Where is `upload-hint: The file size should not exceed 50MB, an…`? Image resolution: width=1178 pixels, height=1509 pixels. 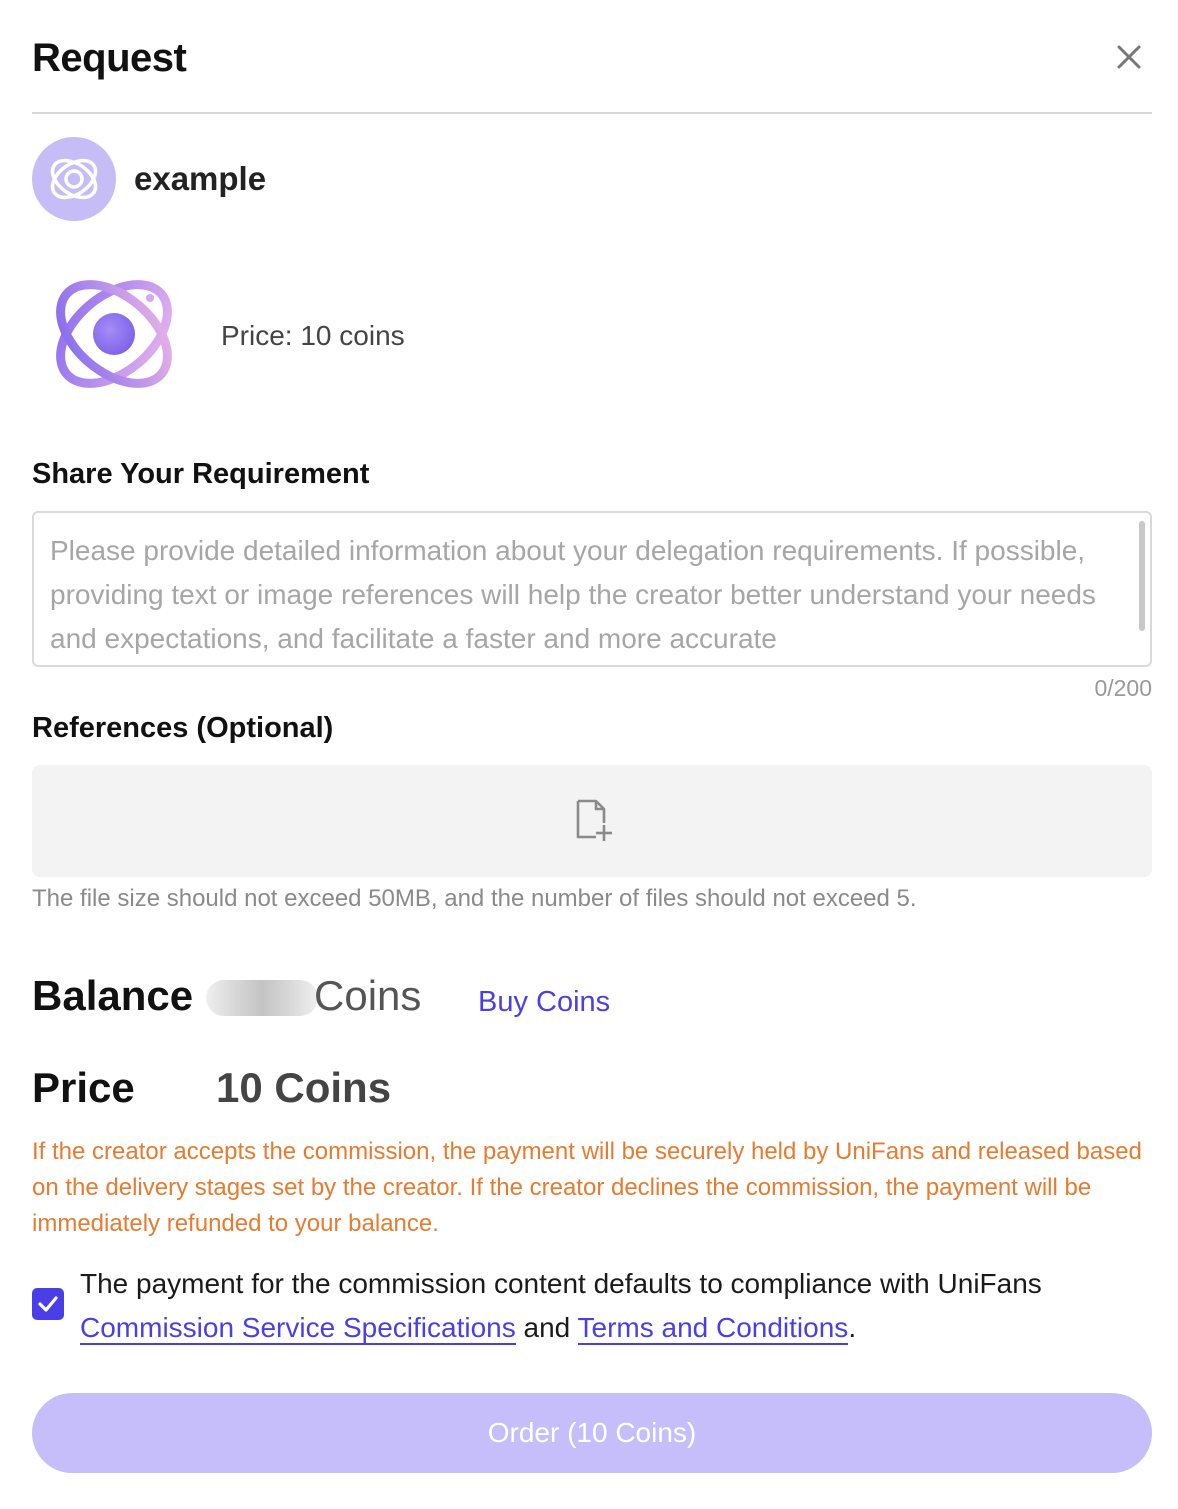
upload-hint: The file size should not exceed 50MB, an… is located at coordinates (474, 898).